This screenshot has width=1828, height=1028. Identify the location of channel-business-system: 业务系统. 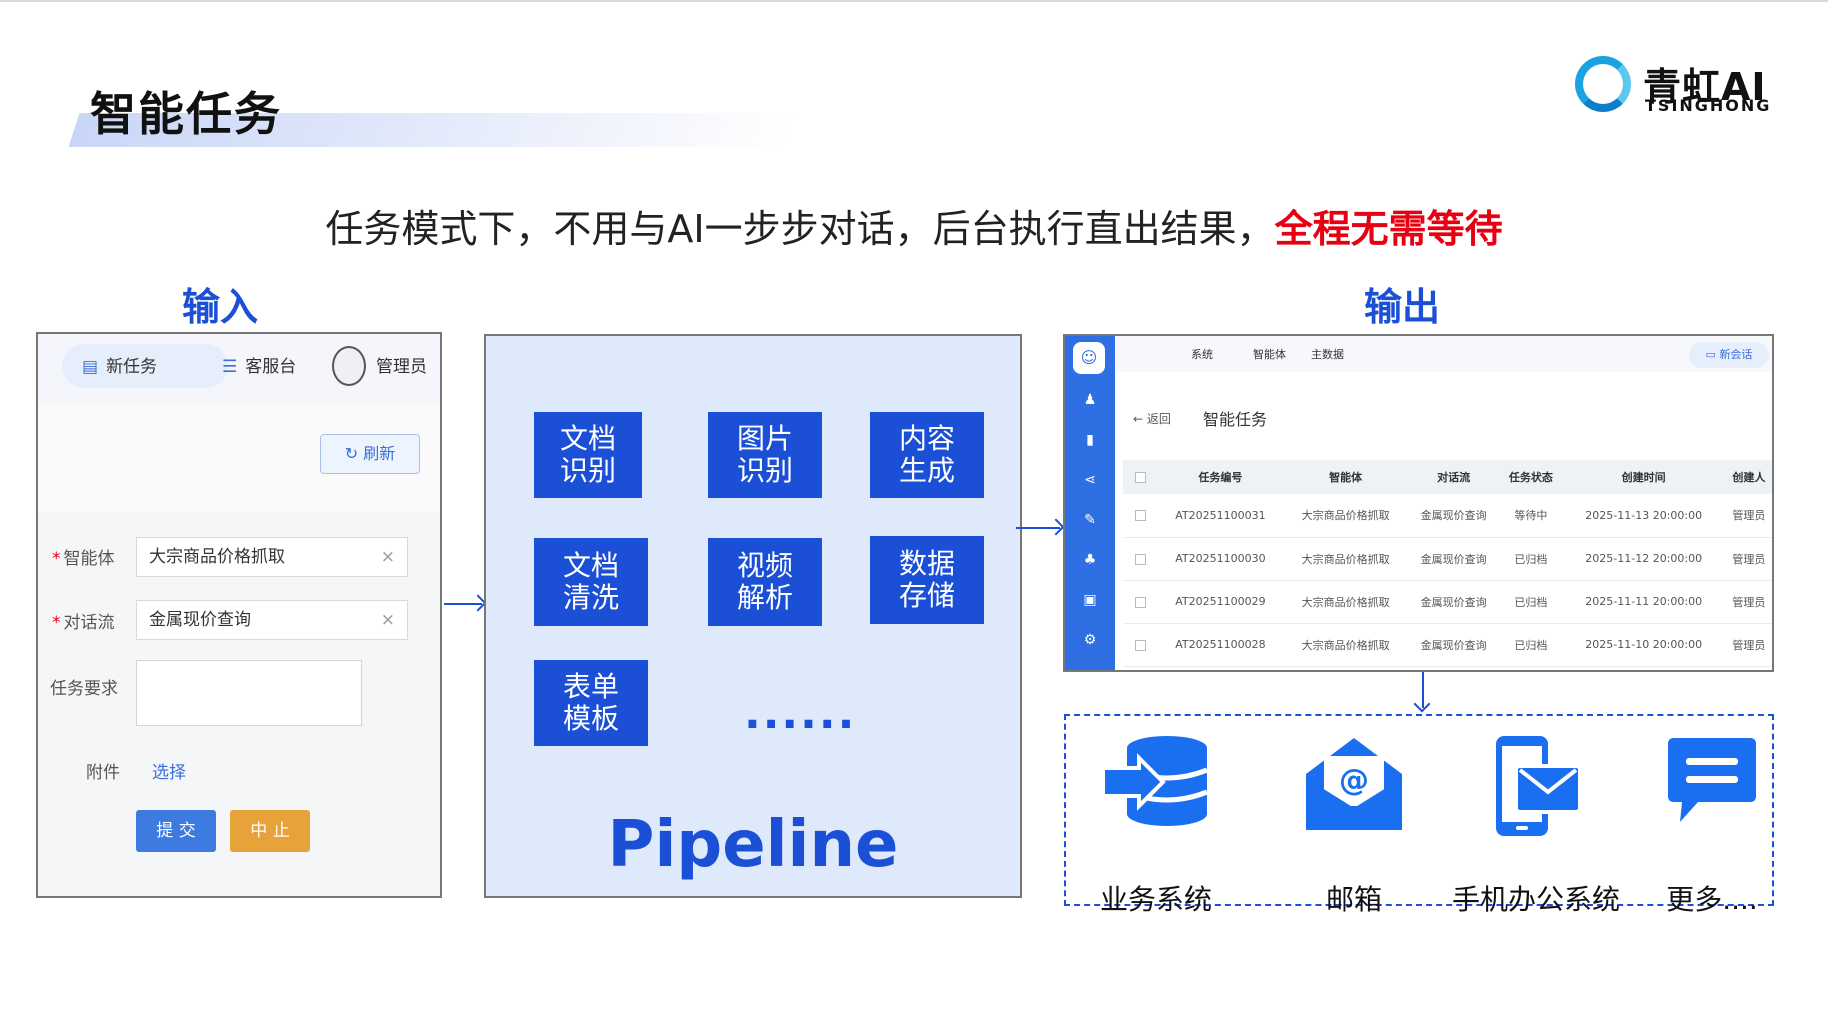
(1156, 825).